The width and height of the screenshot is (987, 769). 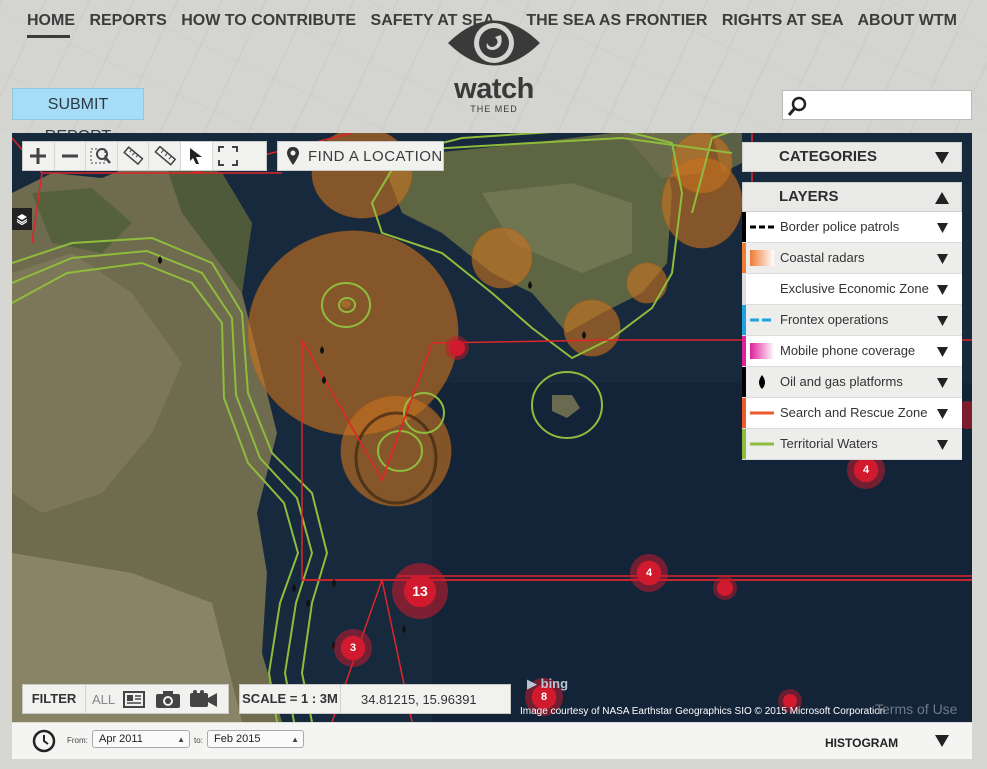 I want to click on categories-header: CATEGORIES, so click(x=852, y=157).